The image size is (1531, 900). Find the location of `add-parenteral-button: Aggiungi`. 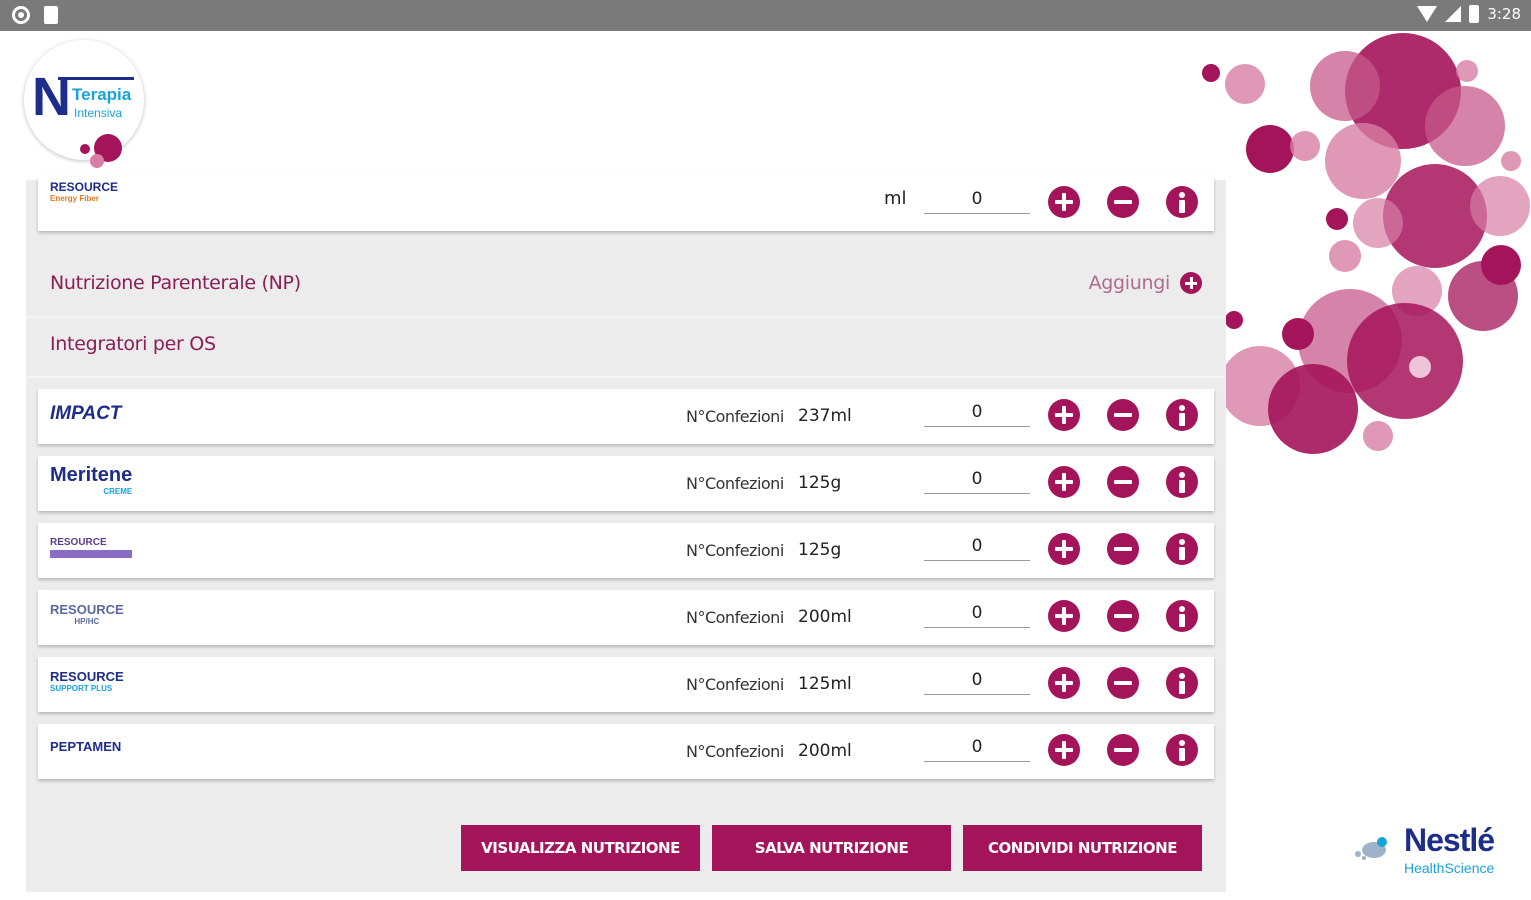

add-parenteral-button: Aggiungi is located at coordinates (1145, 283).